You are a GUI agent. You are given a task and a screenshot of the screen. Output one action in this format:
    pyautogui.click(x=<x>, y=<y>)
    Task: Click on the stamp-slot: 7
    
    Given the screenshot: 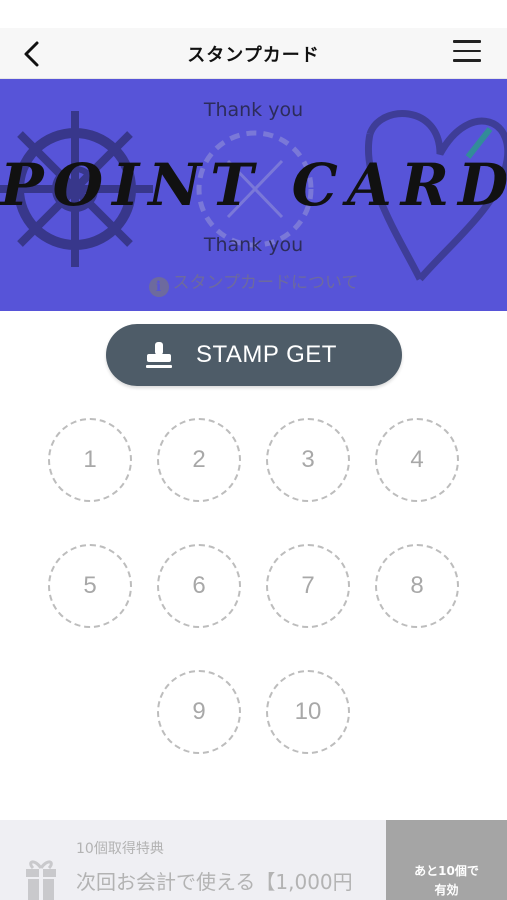 What is the action you would take?
    pyautogui.click(x=308, y=586)
    